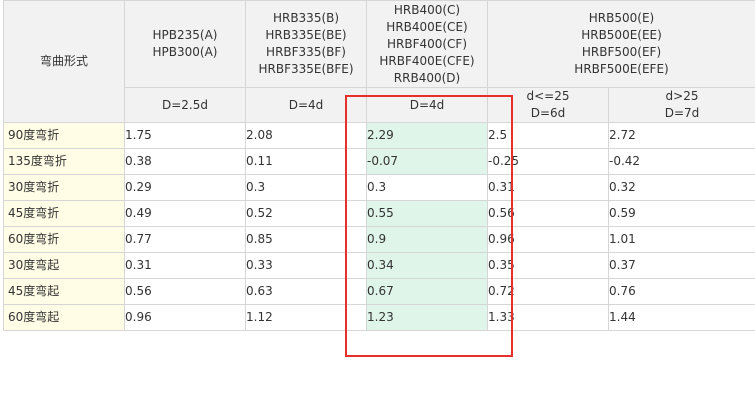 The height and width of the screenshot is (413, 755). What do you see at coordinates (306, 35) in the screenshot?
I see `header-line: HRB335E(BE)` at bounding box center [306, 35].